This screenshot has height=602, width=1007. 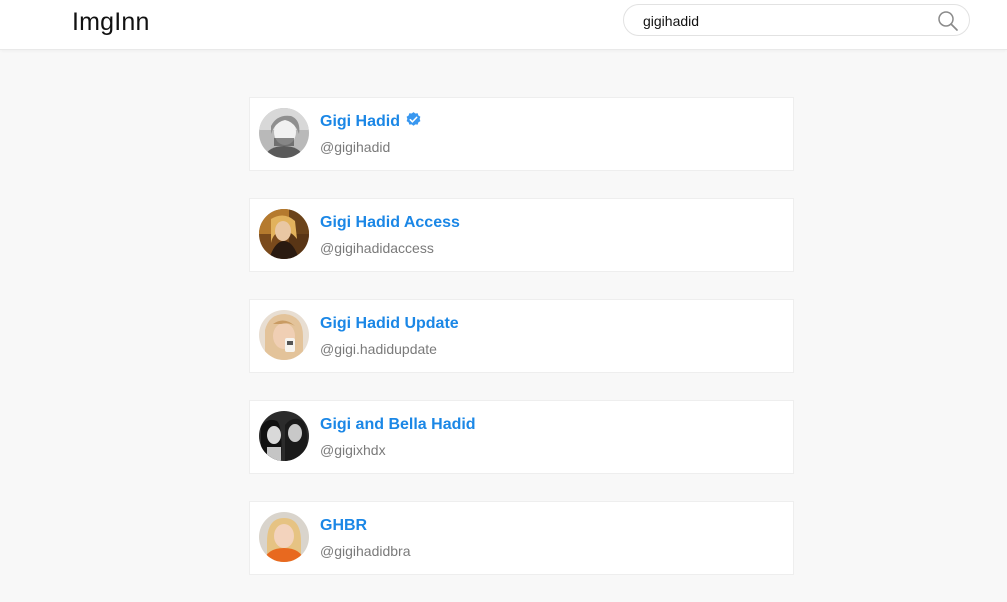 What do you see at coordinates (111, 22) in the screenshot?
I see `site-logo: ImgInn` at bounding box center [111, 22].